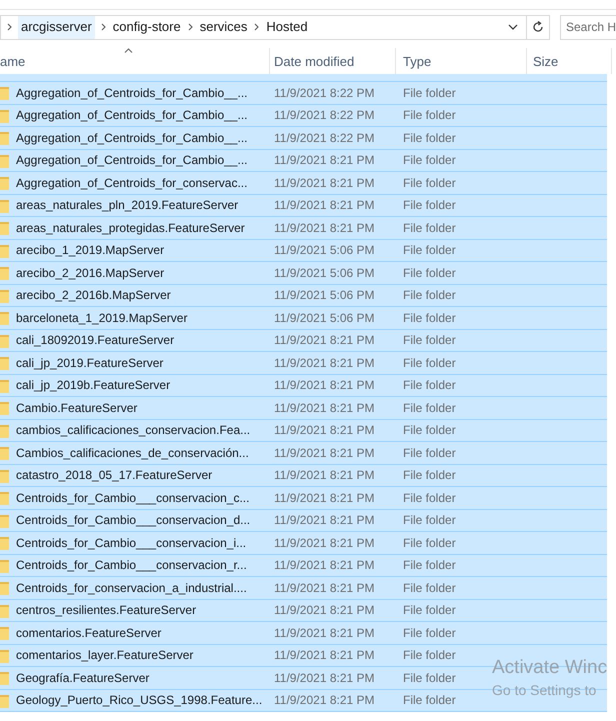 The width and height of the screenshot is (616, 721). What do you see at coordinates (223, 27) in the screenshot?
I see `breadcrumb: services` at bounding box center [223, 27].